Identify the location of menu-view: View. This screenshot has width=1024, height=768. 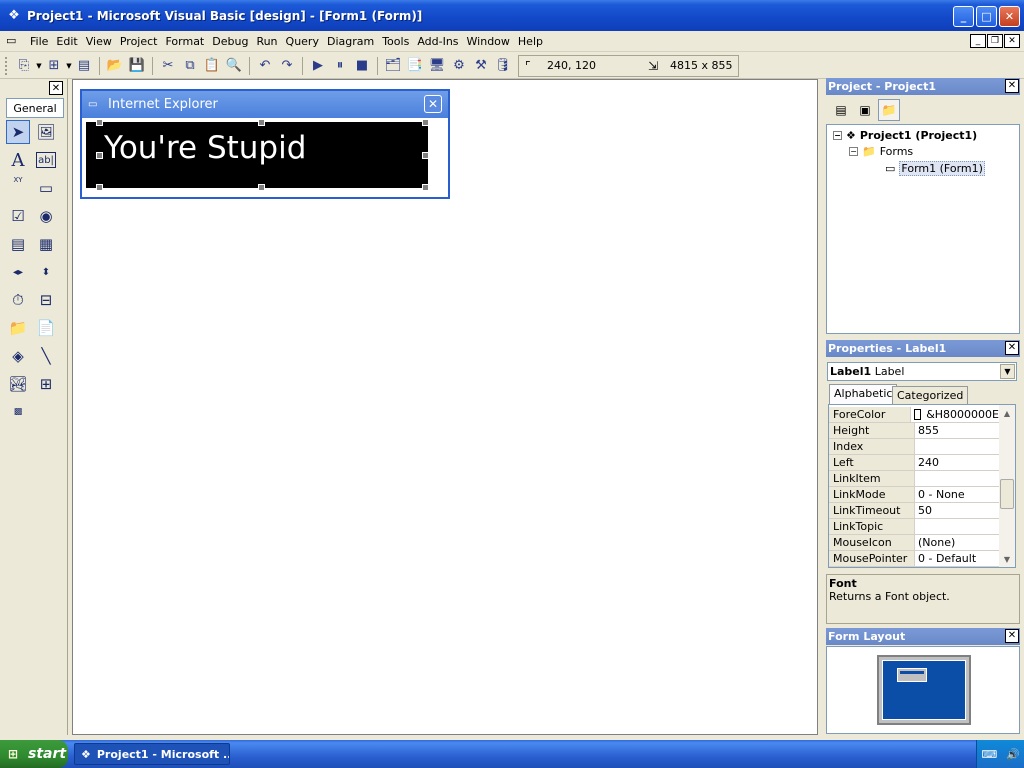
(99, 41).